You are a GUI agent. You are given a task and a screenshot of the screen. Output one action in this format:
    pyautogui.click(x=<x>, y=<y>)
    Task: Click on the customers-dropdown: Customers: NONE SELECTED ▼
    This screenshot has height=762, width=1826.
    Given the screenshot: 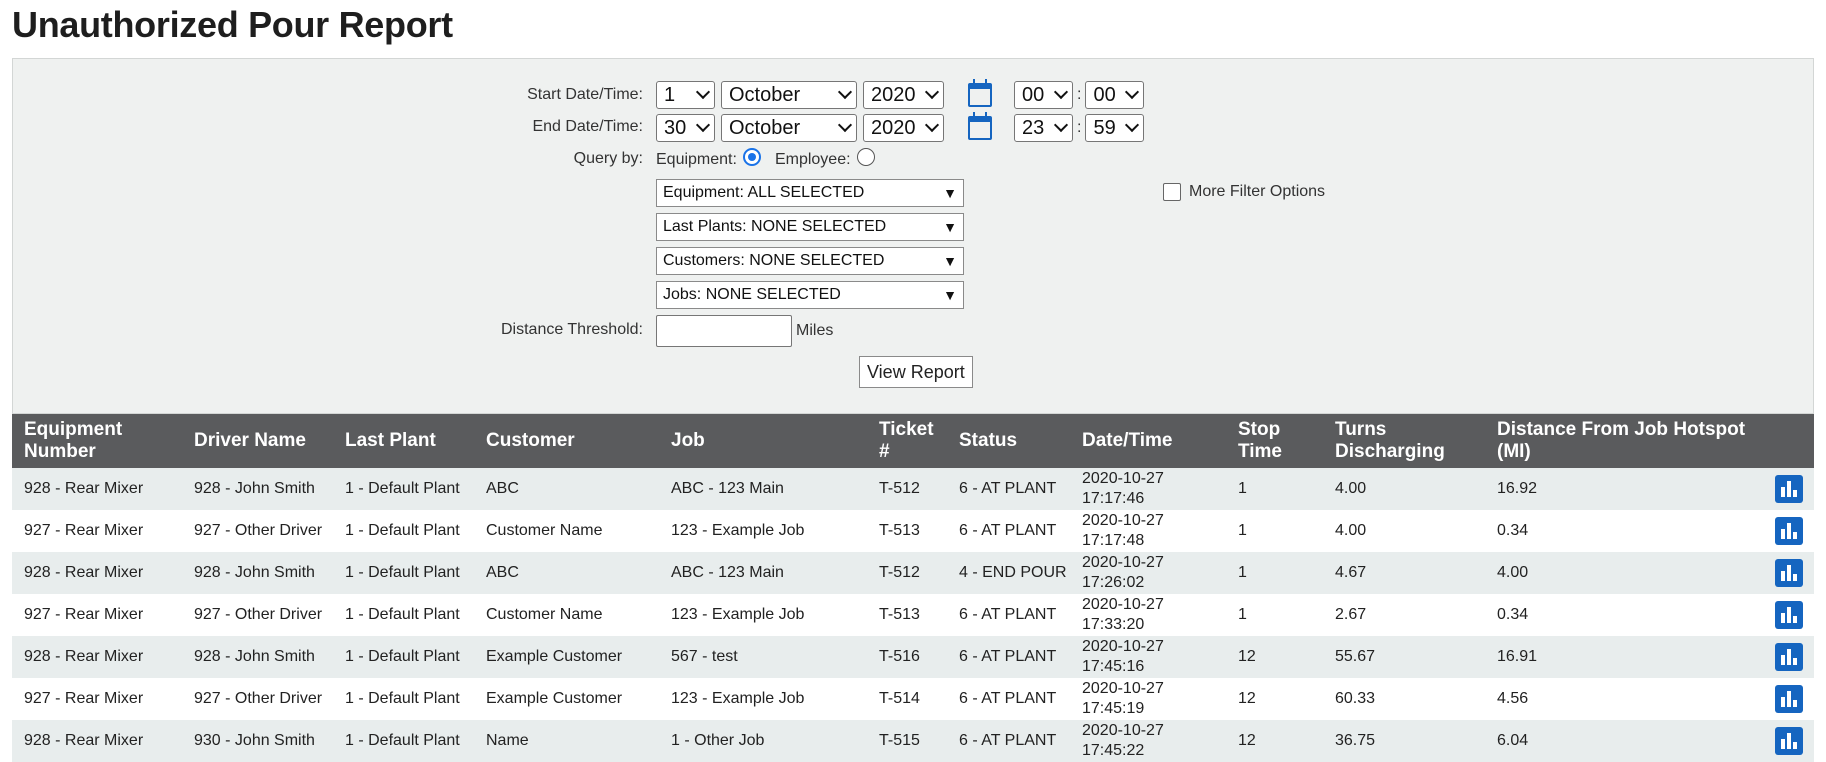 What is the action you would take?
    pyautogui.click(x=810, y=261)
    